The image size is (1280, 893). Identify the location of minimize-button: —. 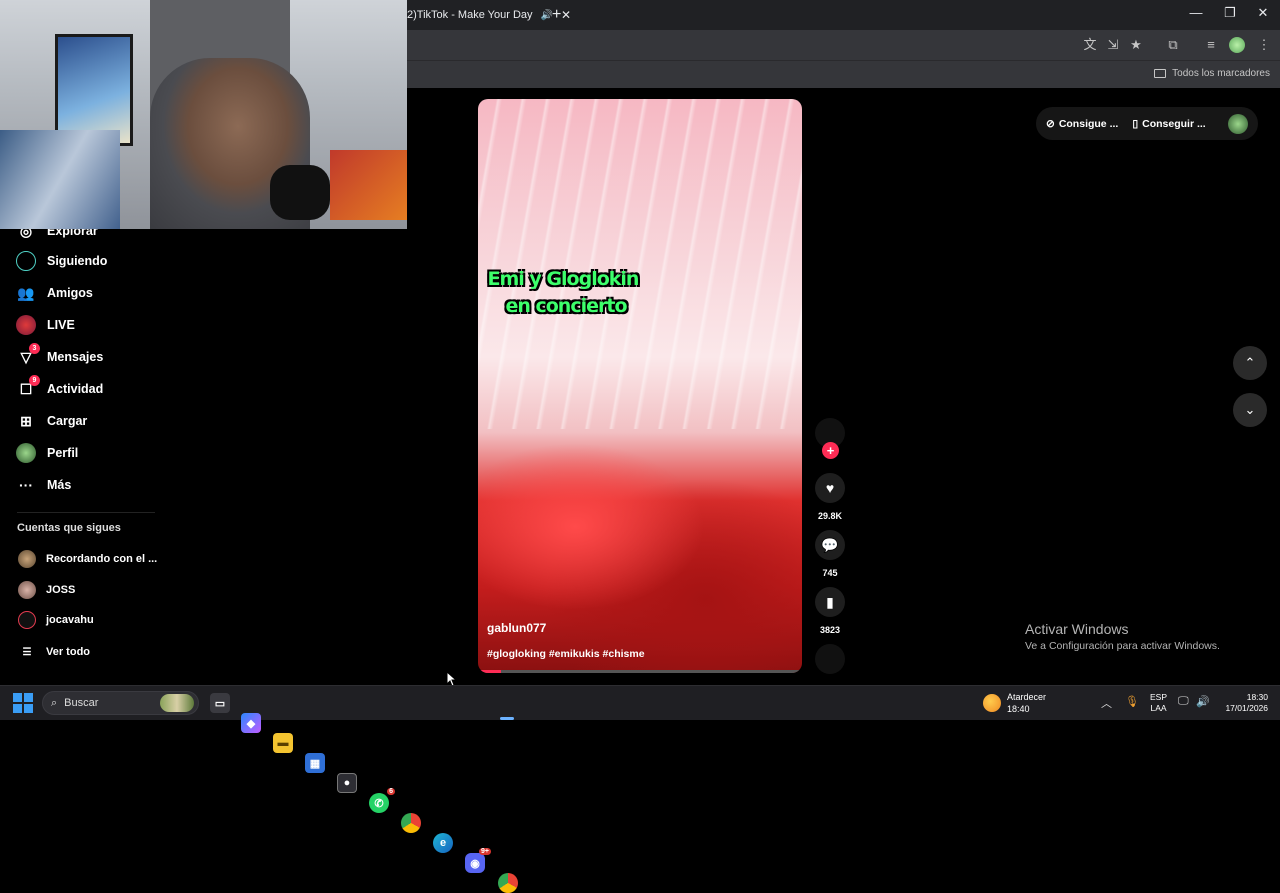
(1196, 12).